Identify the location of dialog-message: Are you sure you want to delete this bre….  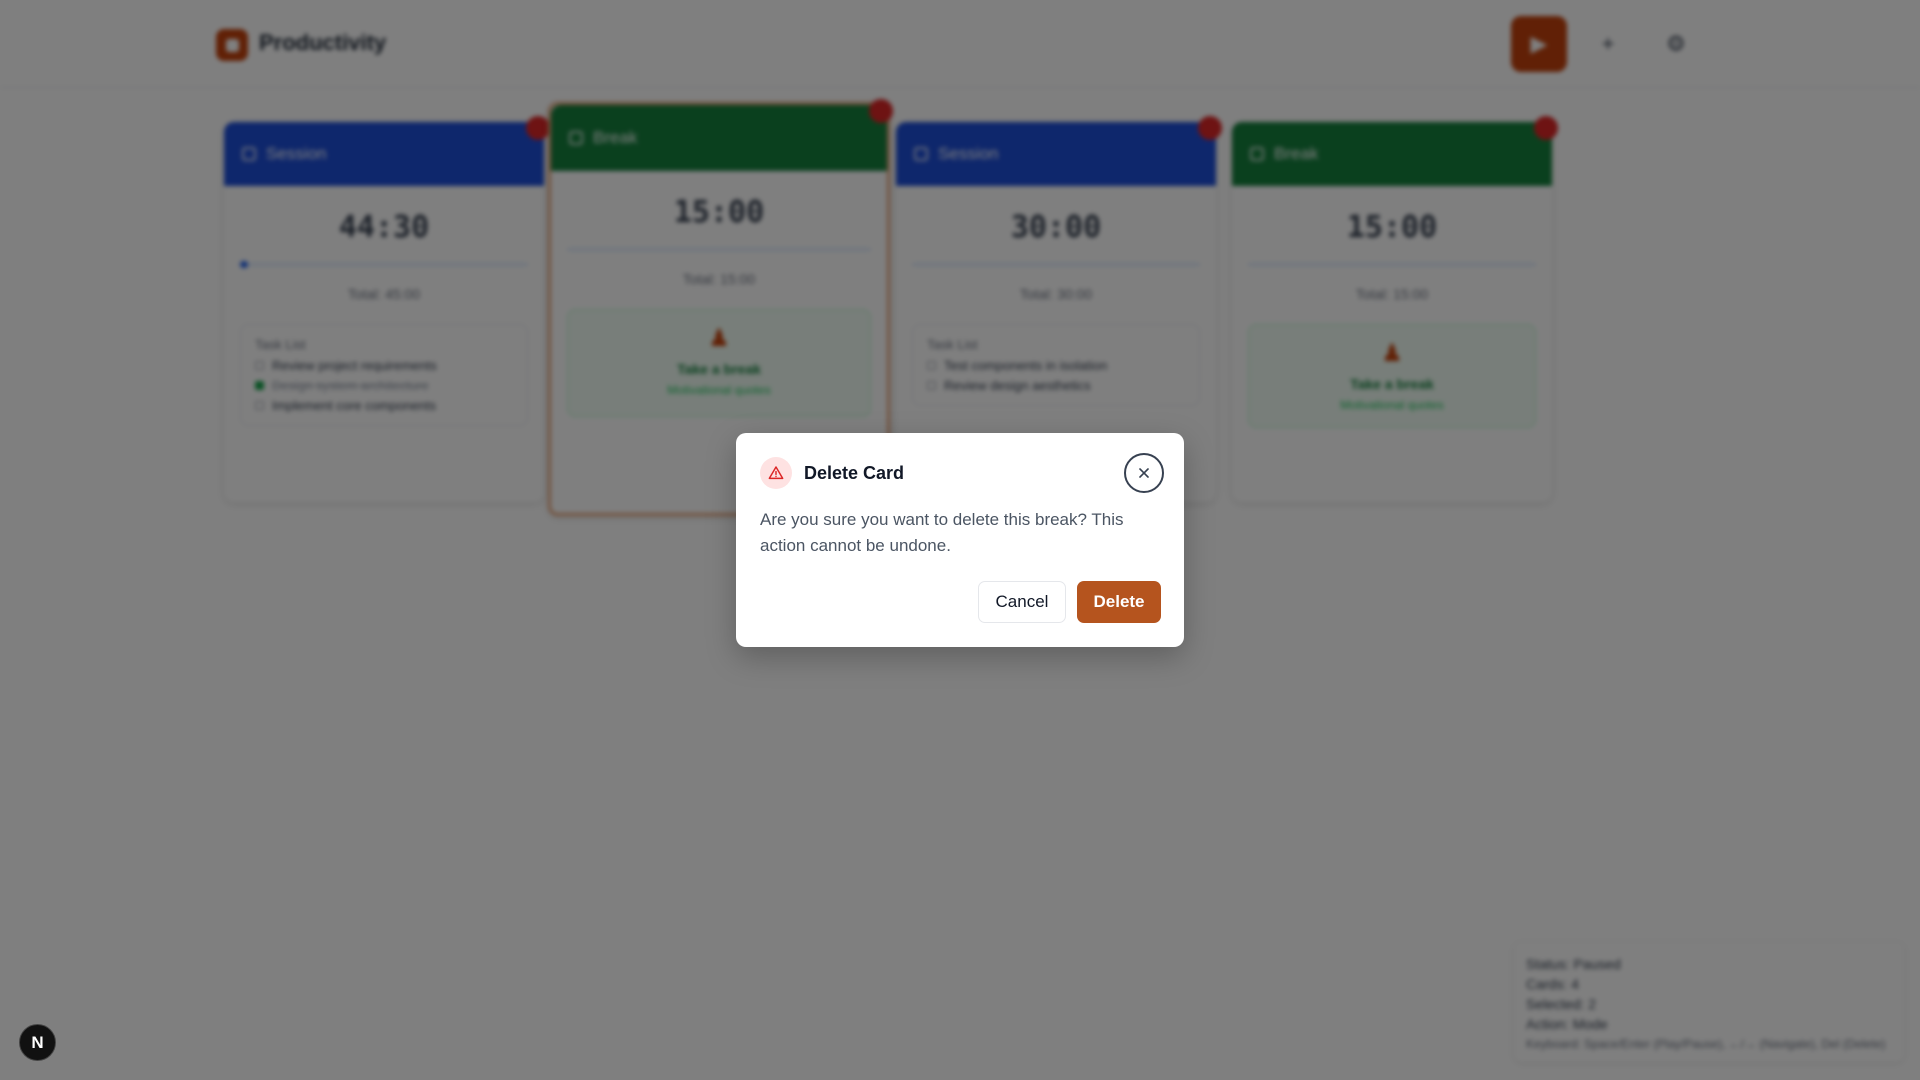
(942, 532).